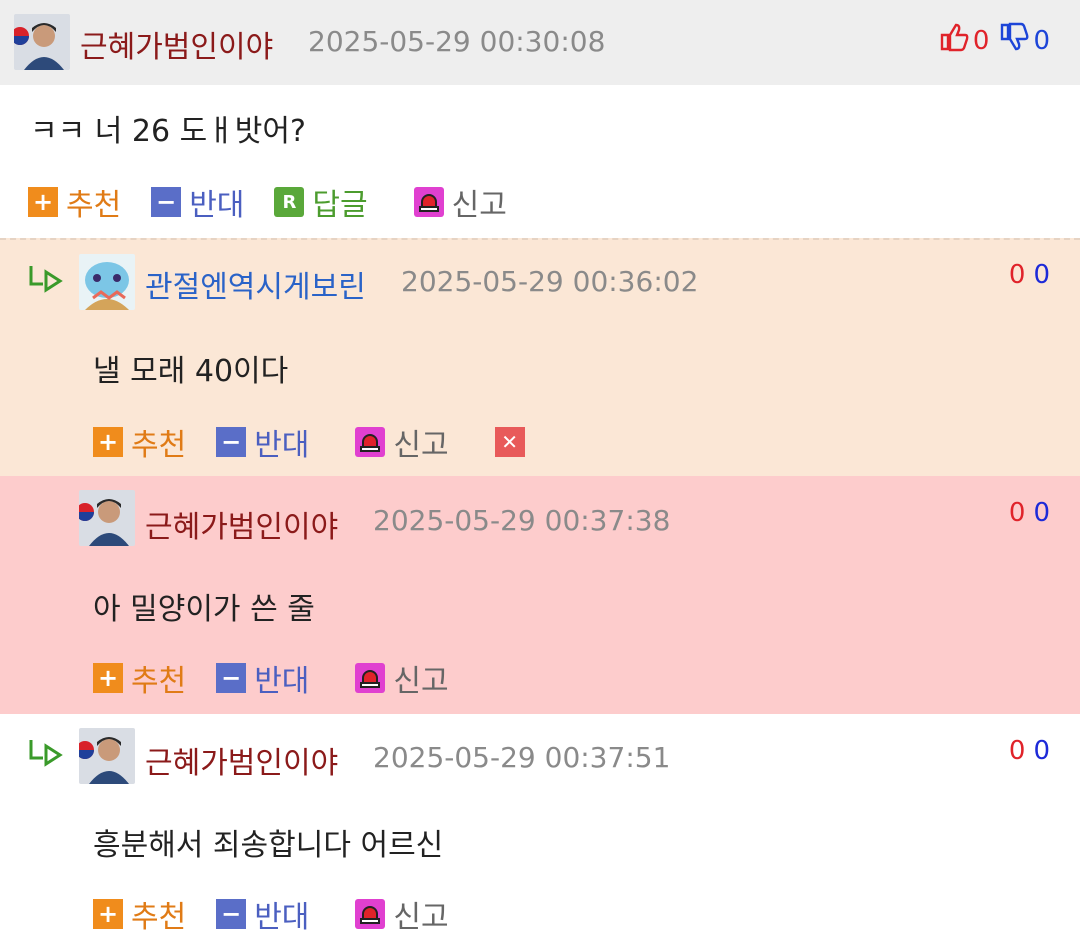  What do you see at coordinates (168, 131) in the screenshot?
I see `comment-text: ㅋㅋ 너 26 도ㅐ밧어?` at bounding box center [168, 131].